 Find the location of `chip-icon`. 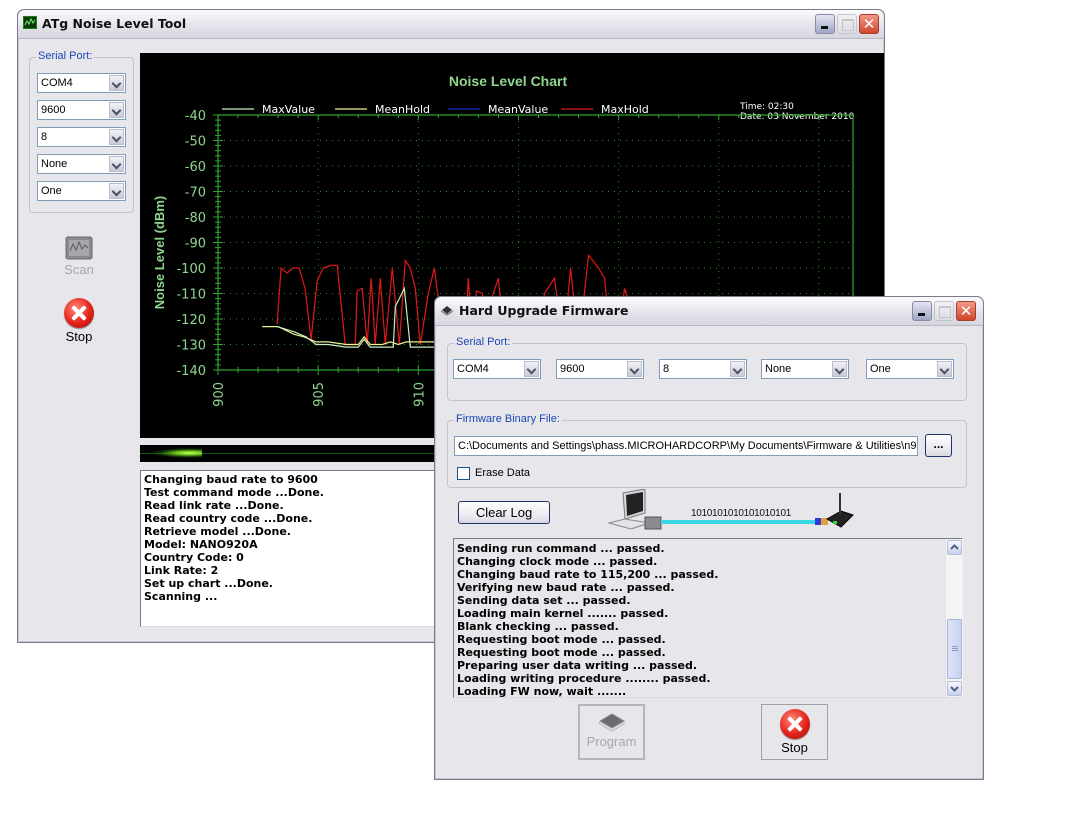

chip-icon is located at coordinates (447, 311).